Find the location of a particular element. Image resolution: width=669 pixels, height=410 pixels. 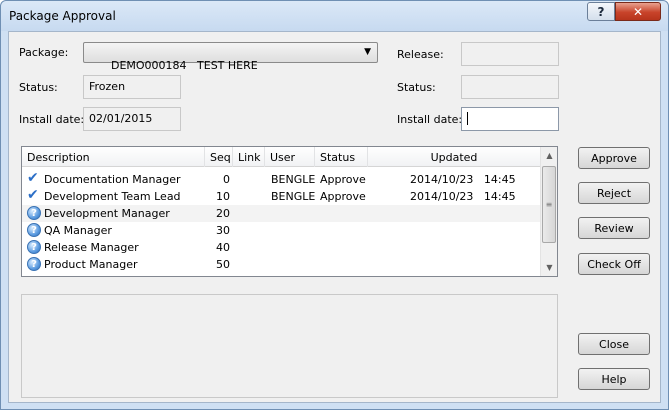

row-seq: 50 is located at coordinates (223, 264).